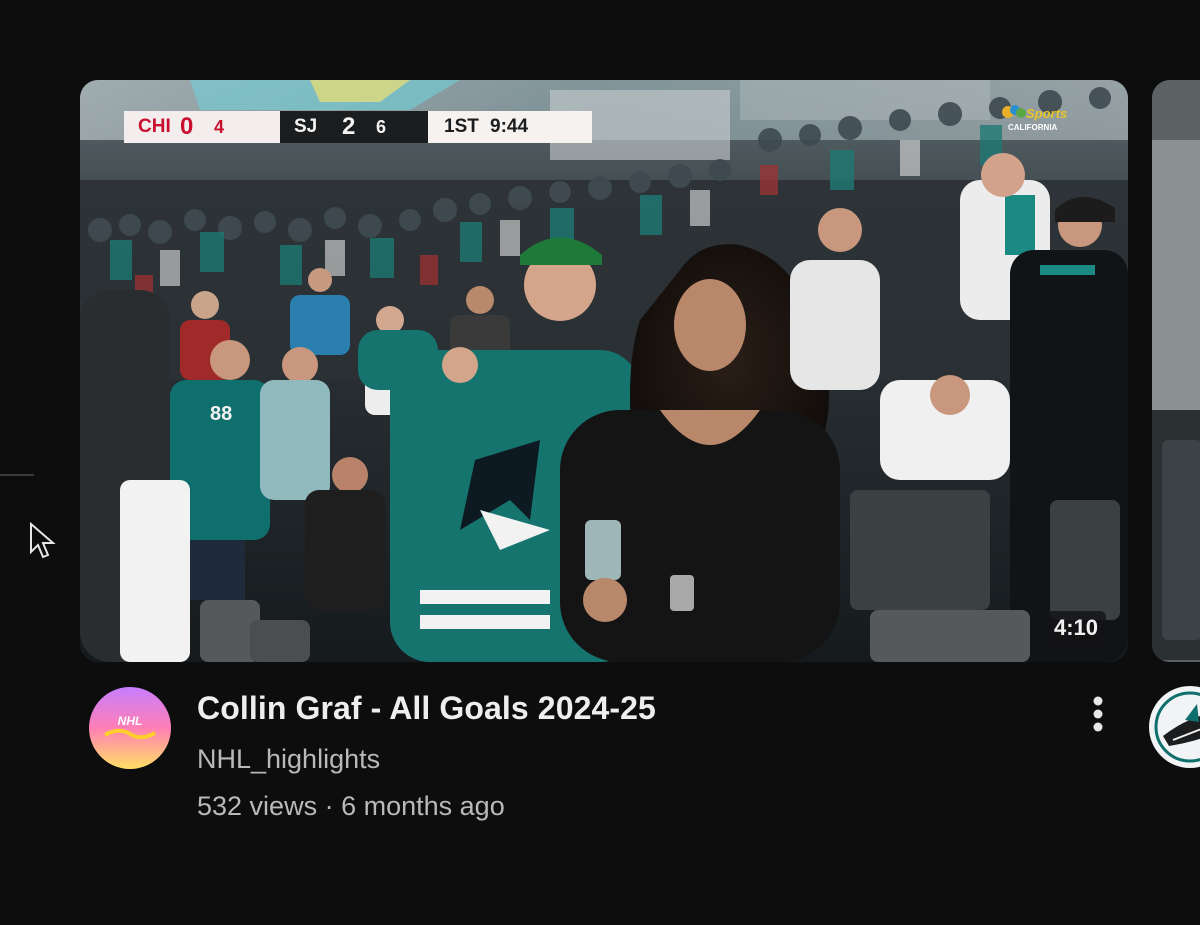  I want to click on network-logo: Sports CALIFORNIA, so click(1034, 118).